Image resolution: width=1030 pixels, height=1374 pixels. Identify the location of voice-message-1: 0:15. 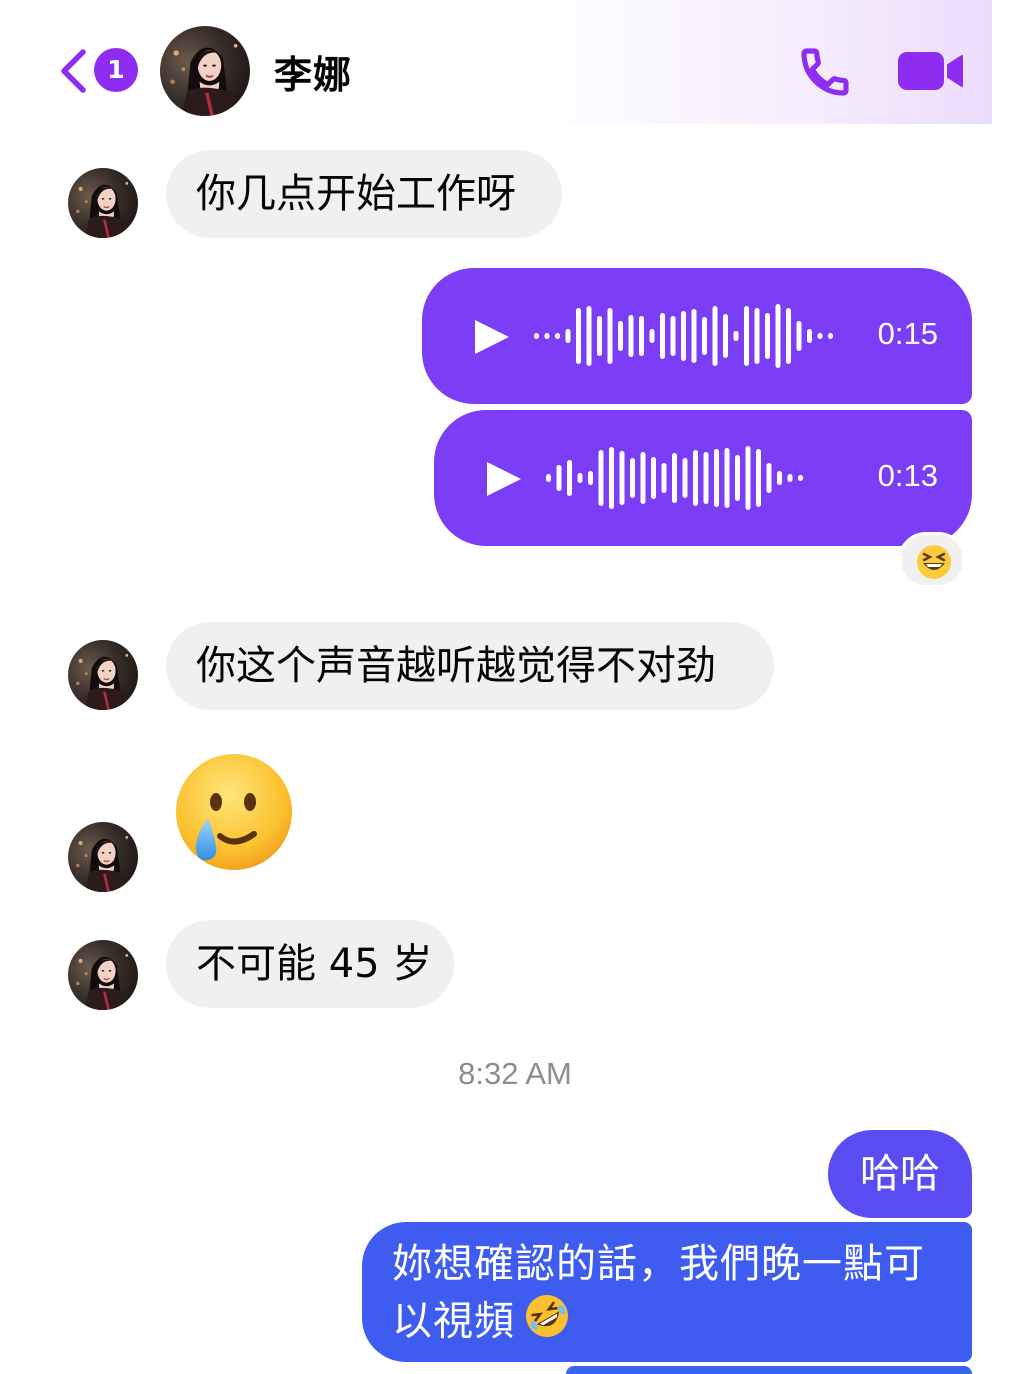
(697, 336).